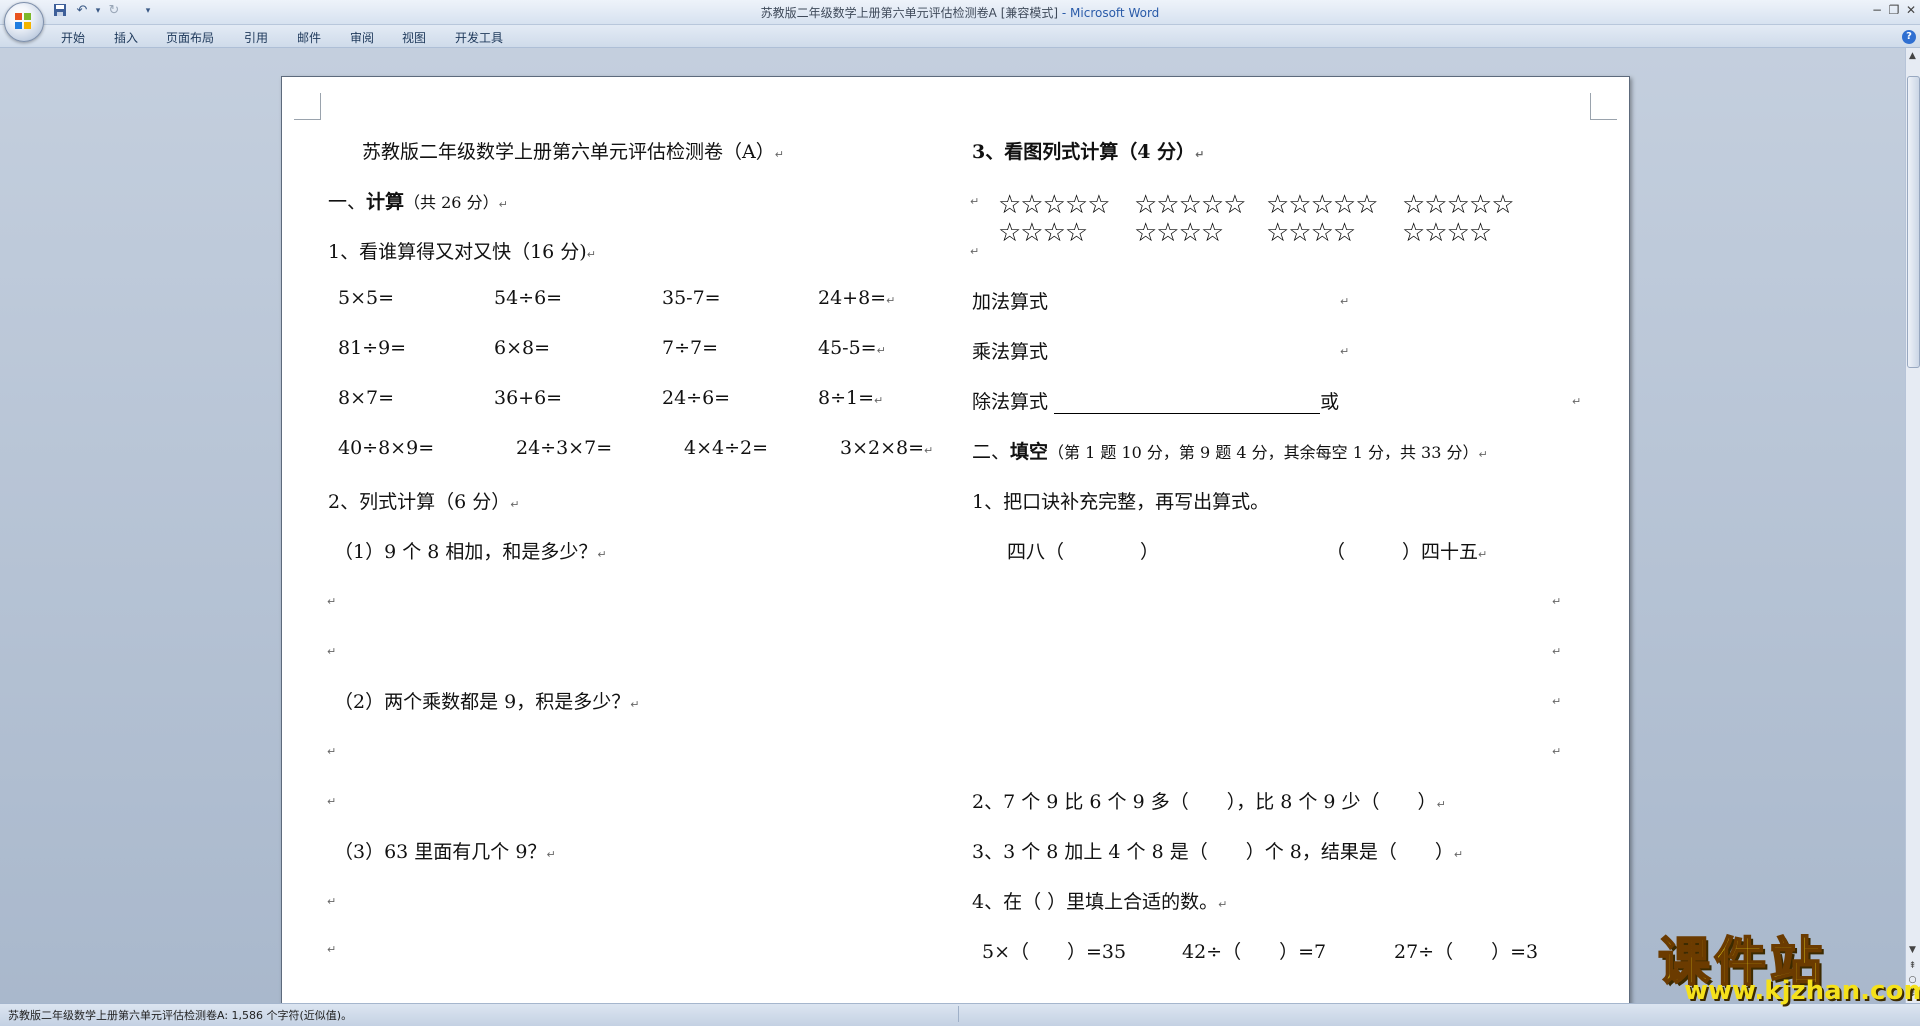 Image resolution: width=1920 pixels, height=1026 pixels. What do you see at coordinates (1894, 10) in the screenshot?
I see `restore-button: ❐` at bounding box center [1894, 10].